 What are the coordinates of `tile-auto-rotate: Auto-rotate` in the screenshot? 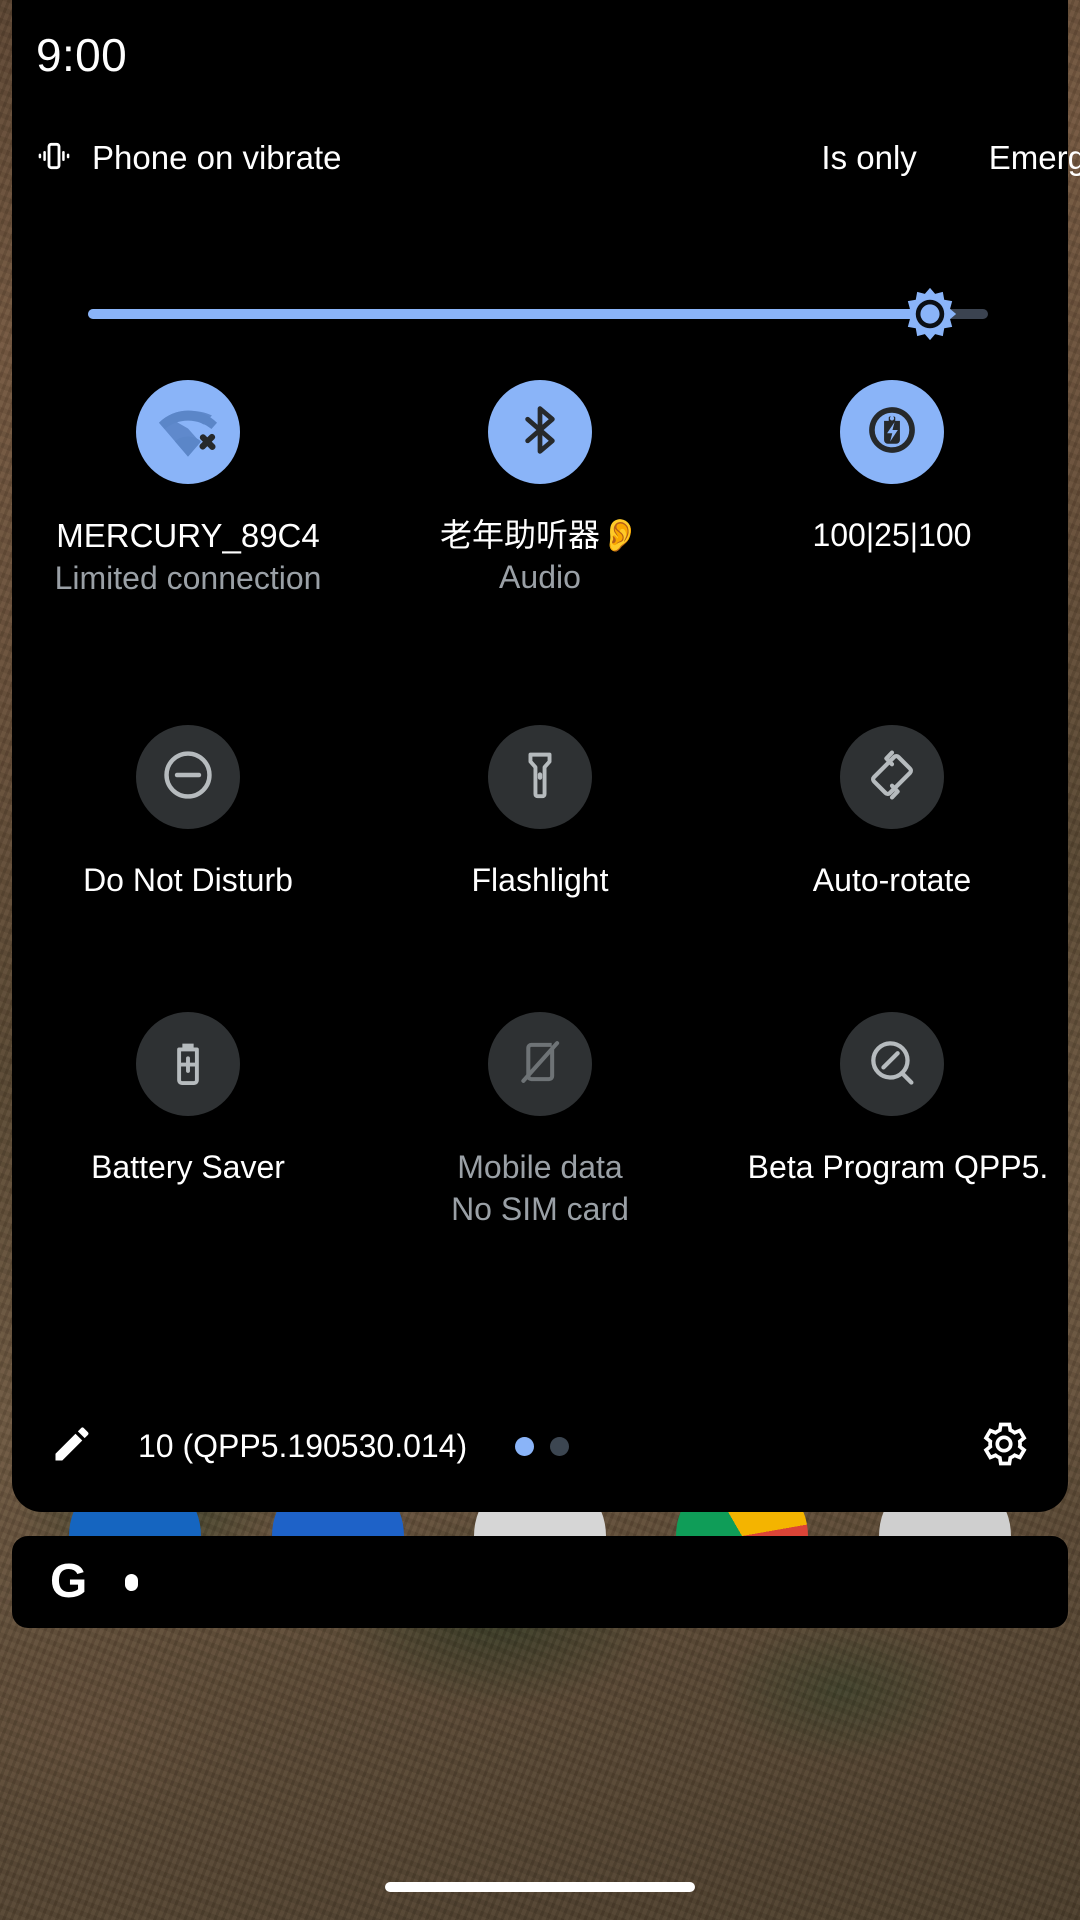 It's located at (892, 812).